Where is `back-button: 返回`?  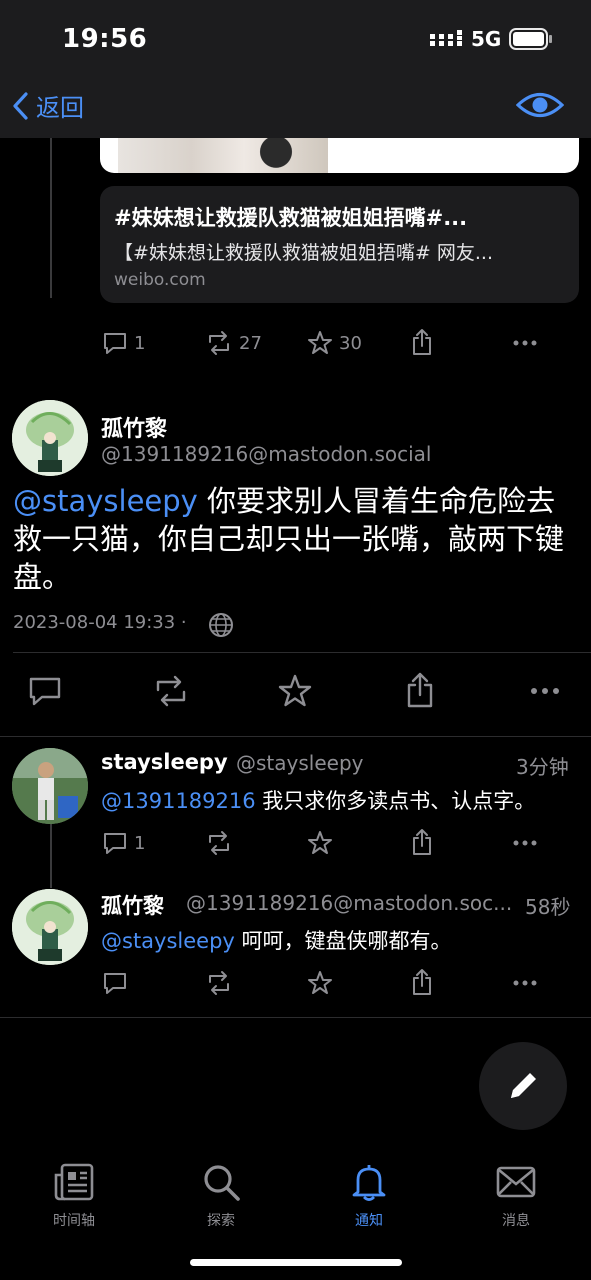 back-button: 返回 is located at coordinates (48, 105).